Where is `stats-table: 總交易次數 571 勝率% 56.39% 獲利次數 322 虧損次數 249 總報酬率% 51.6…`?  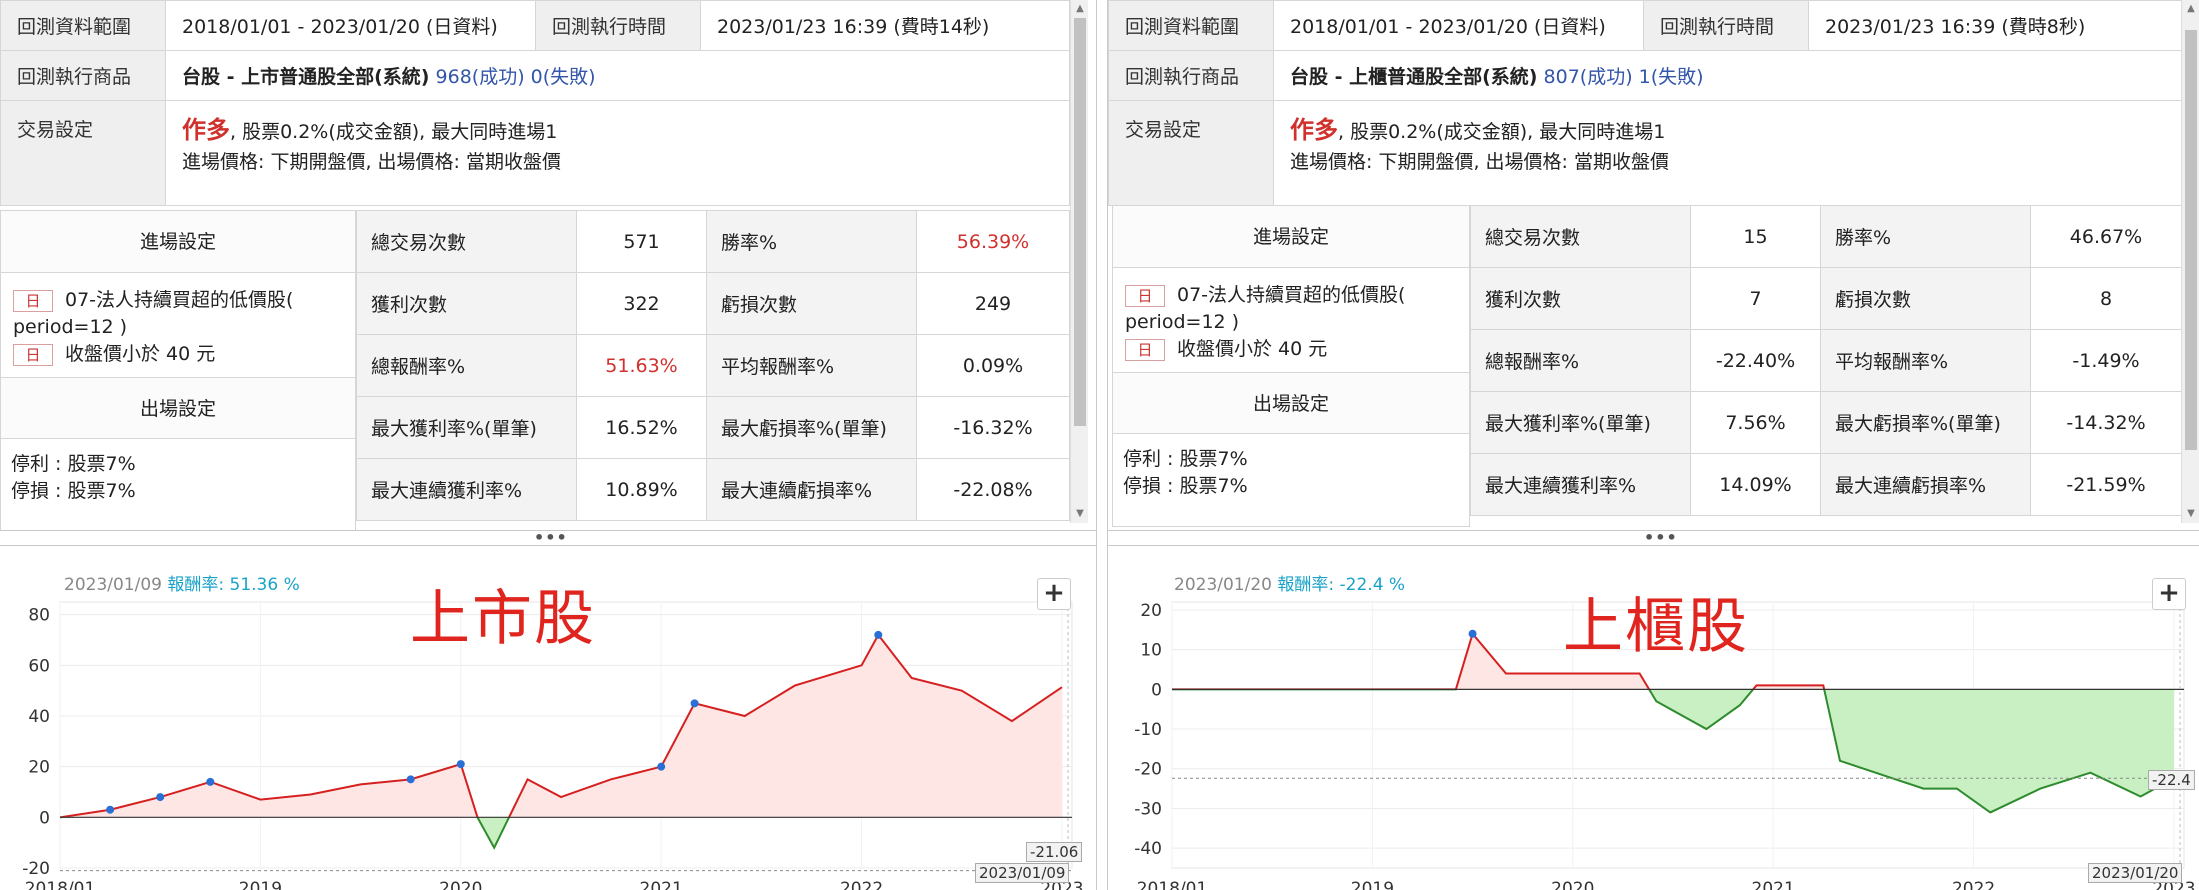 stats-table: 總交易次數 571 勝率% 56.39% 獲利次數 322 虧損次數 249 總報酬率% 51.6… is located at coordinates (713, 365).